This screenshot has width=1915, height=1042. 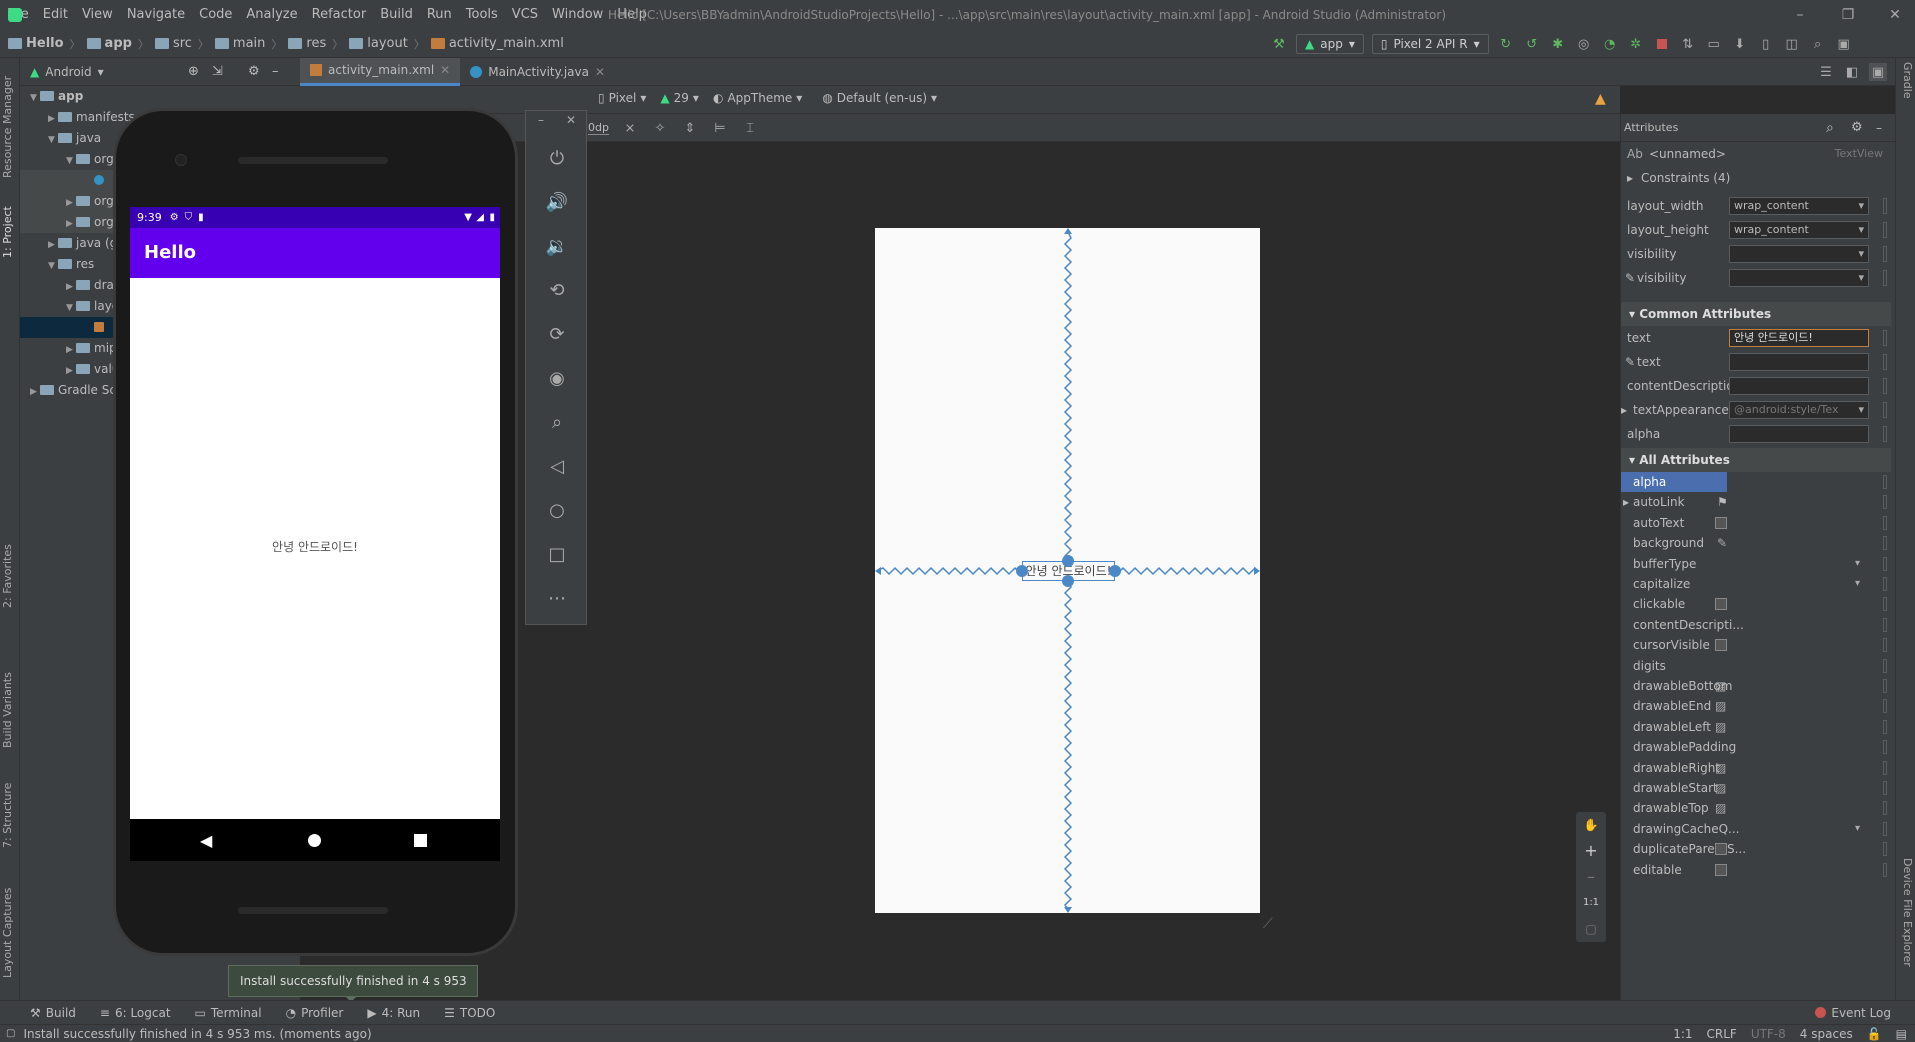 I want to click on clear-constraints-icon: ⨯, so click(x=630, y=128).